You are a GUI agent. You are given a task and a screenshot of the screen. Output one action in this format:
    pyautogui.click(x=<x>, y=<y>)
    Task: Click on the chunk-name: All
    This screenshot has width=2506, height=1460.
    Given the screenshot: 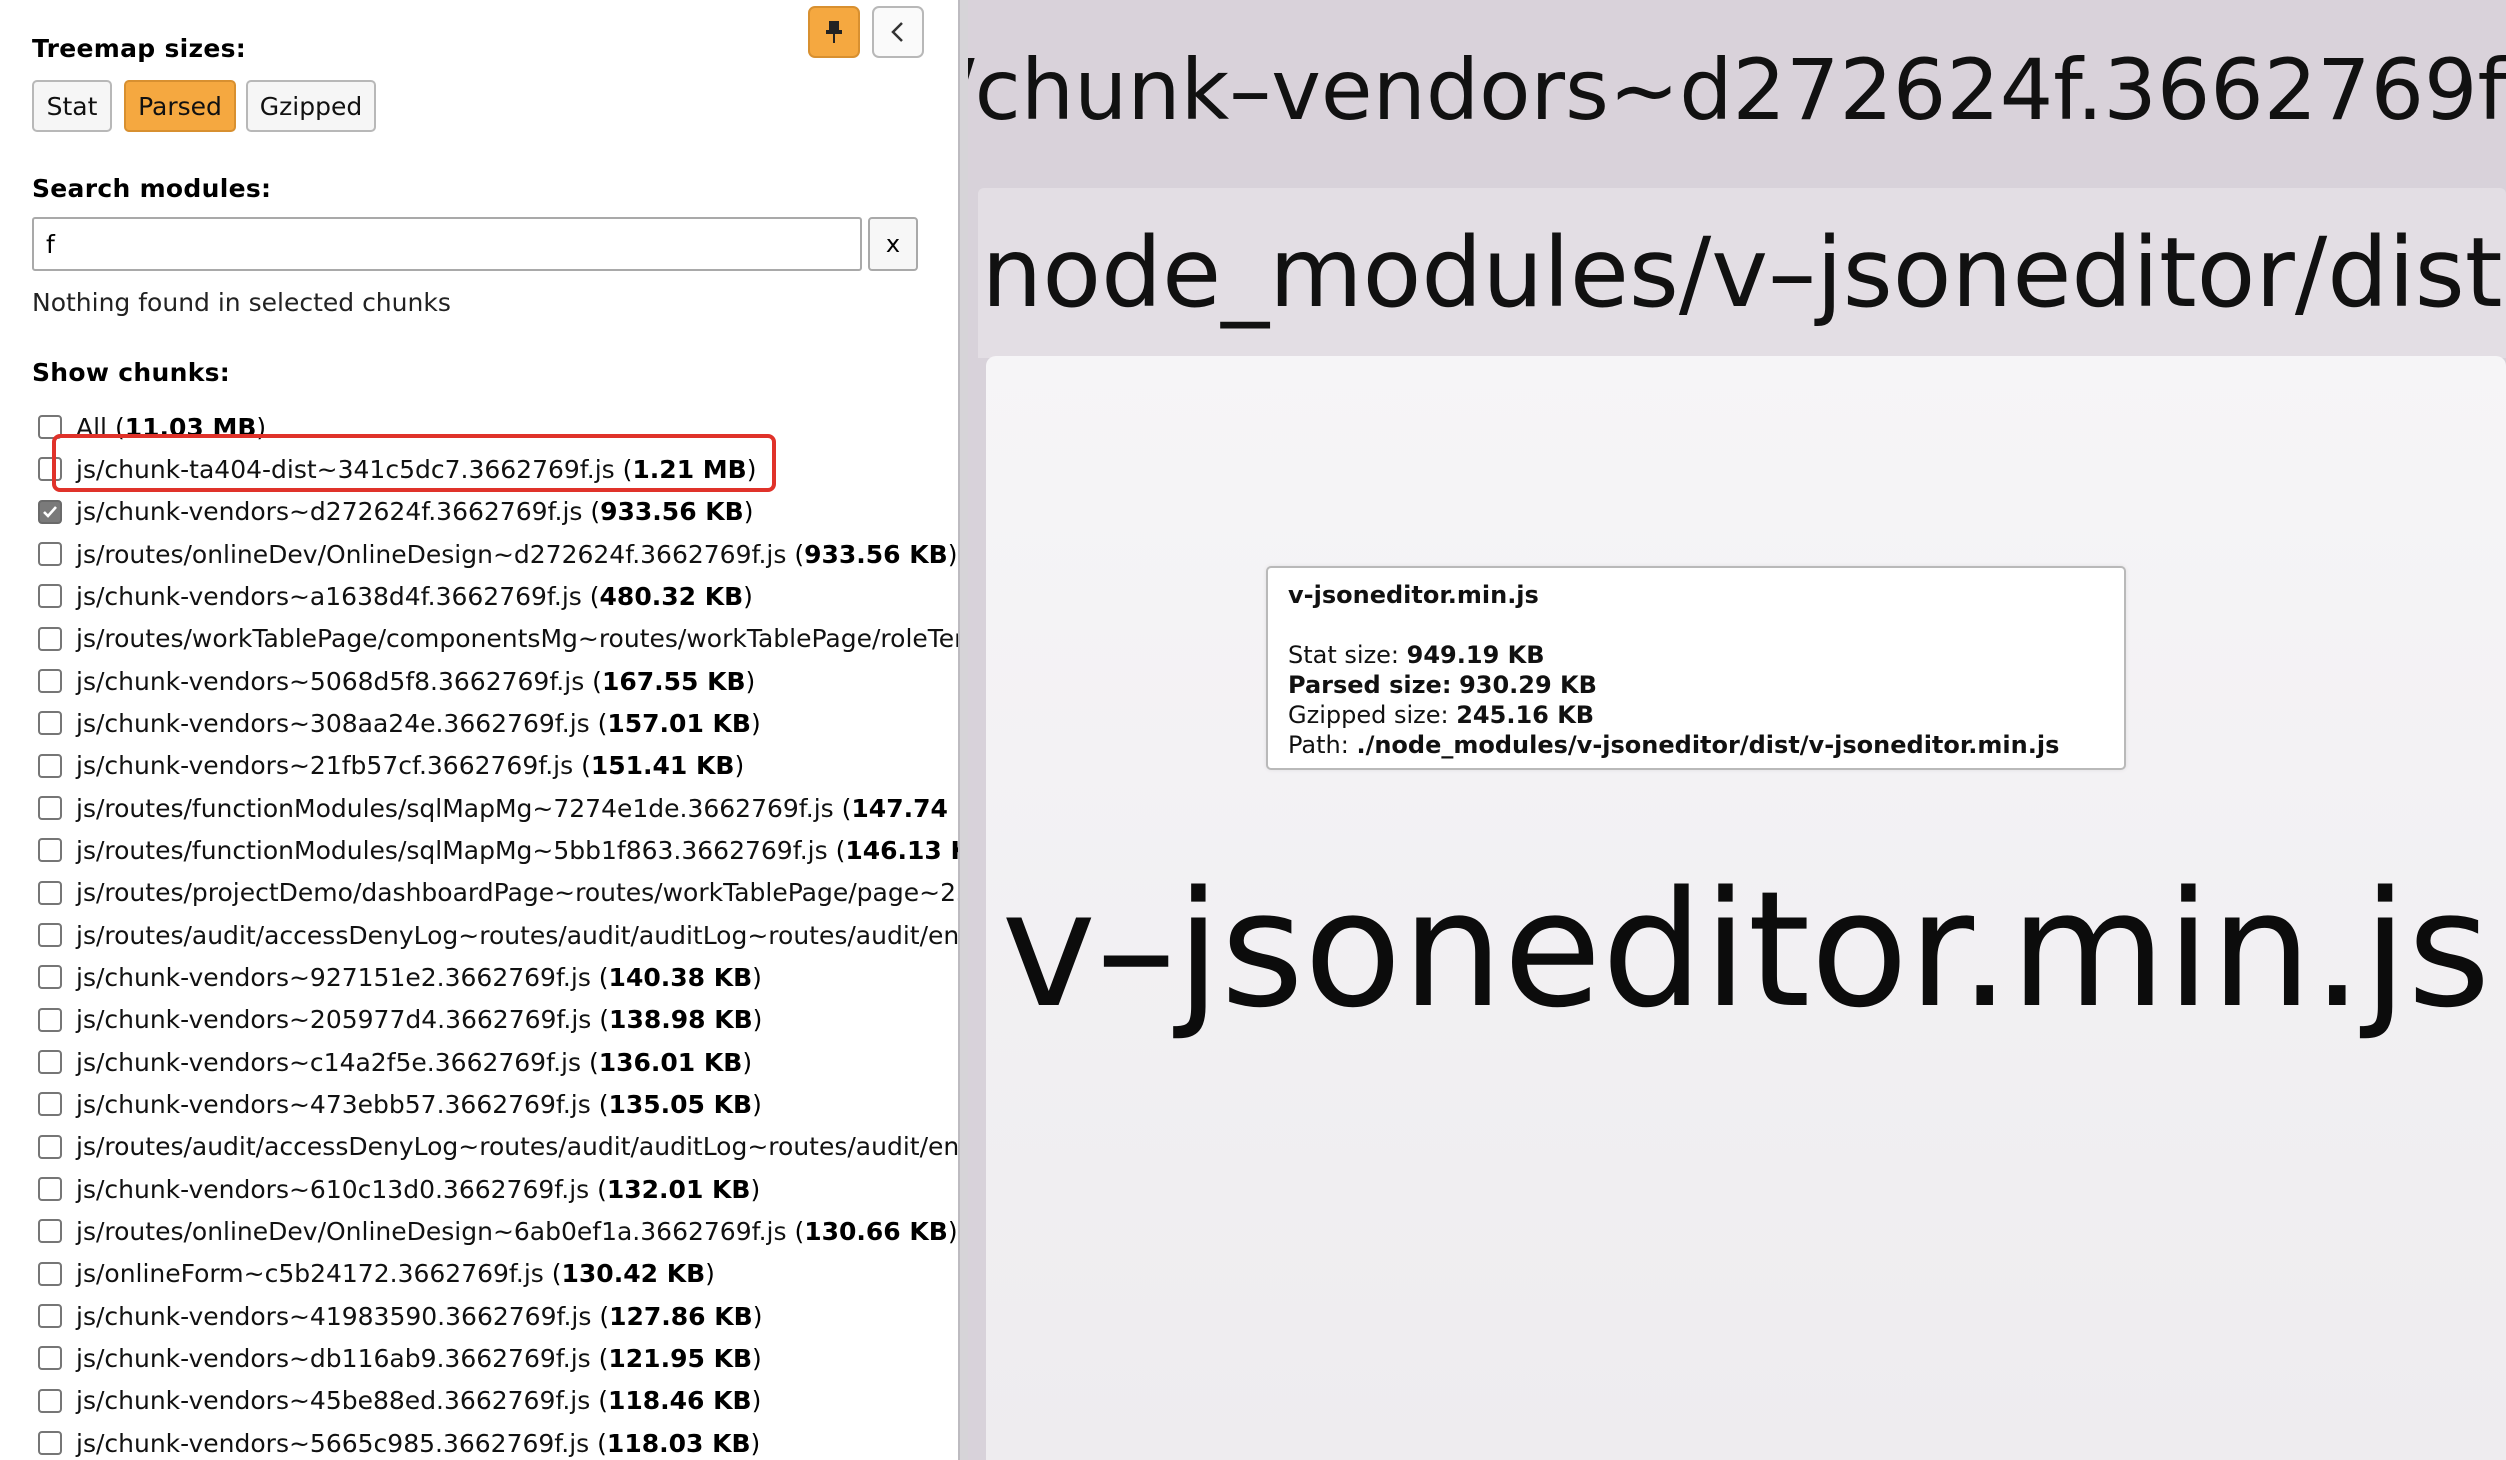 What is the action you would take?
    pyautogui.click(x=91, y=427)
    